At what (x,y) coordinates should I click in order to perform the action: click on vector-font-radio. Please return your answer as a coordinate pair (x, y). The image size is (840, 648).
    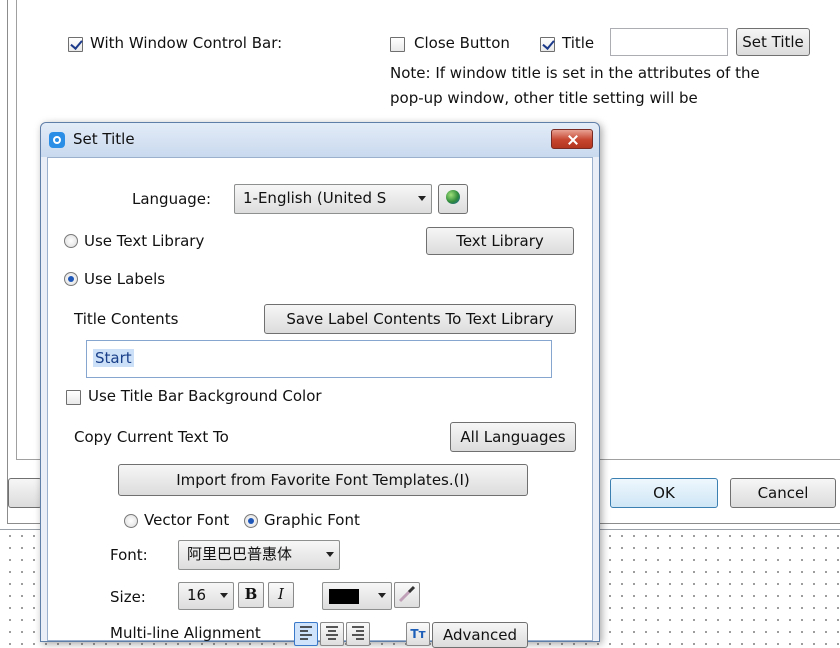
    Looking at the image, I should click on (131, 521).